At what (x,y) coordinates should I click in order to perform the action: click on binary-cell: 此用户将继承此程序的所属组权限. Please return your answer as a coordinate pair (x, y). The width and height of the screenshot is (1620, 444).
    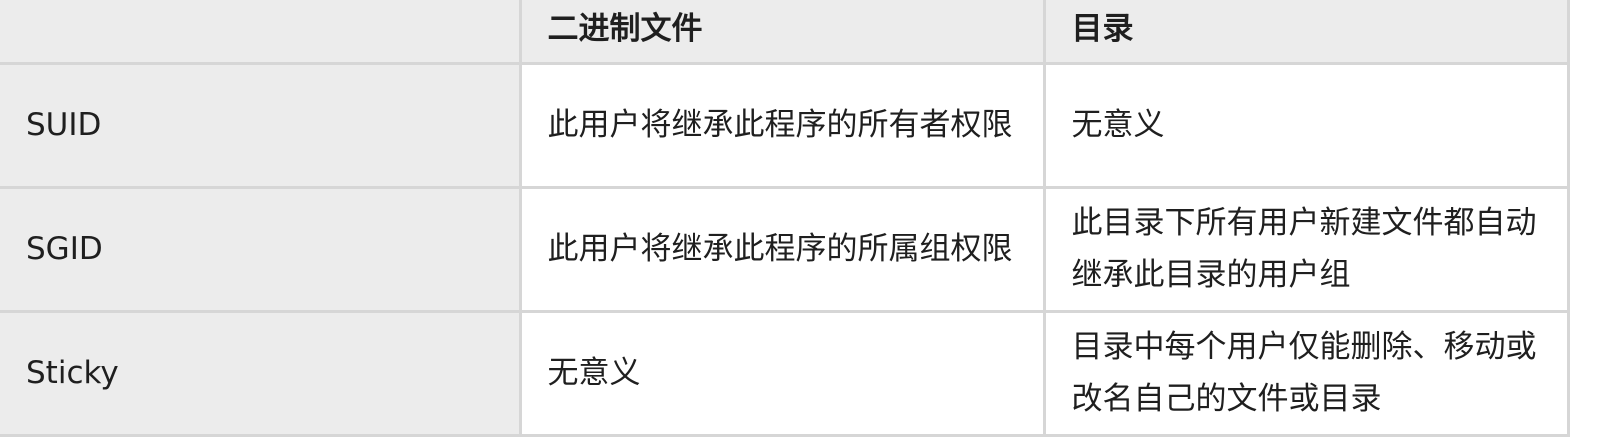
    Looking at the image, I should click on (782, 249).